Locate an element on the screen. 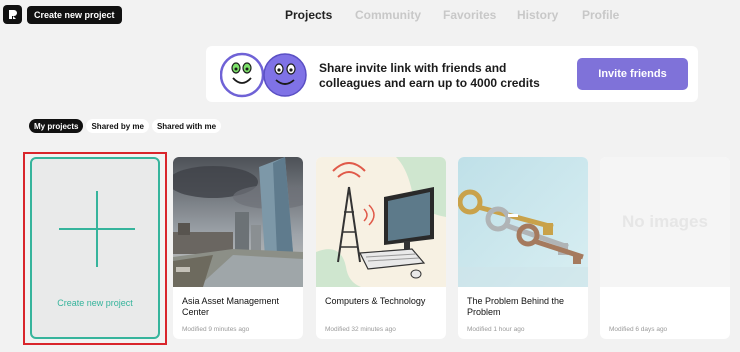 This screenshot has height=352, width=740. invite-text-line-1: Share invite link with friends and is located at coordinates (413, 68).